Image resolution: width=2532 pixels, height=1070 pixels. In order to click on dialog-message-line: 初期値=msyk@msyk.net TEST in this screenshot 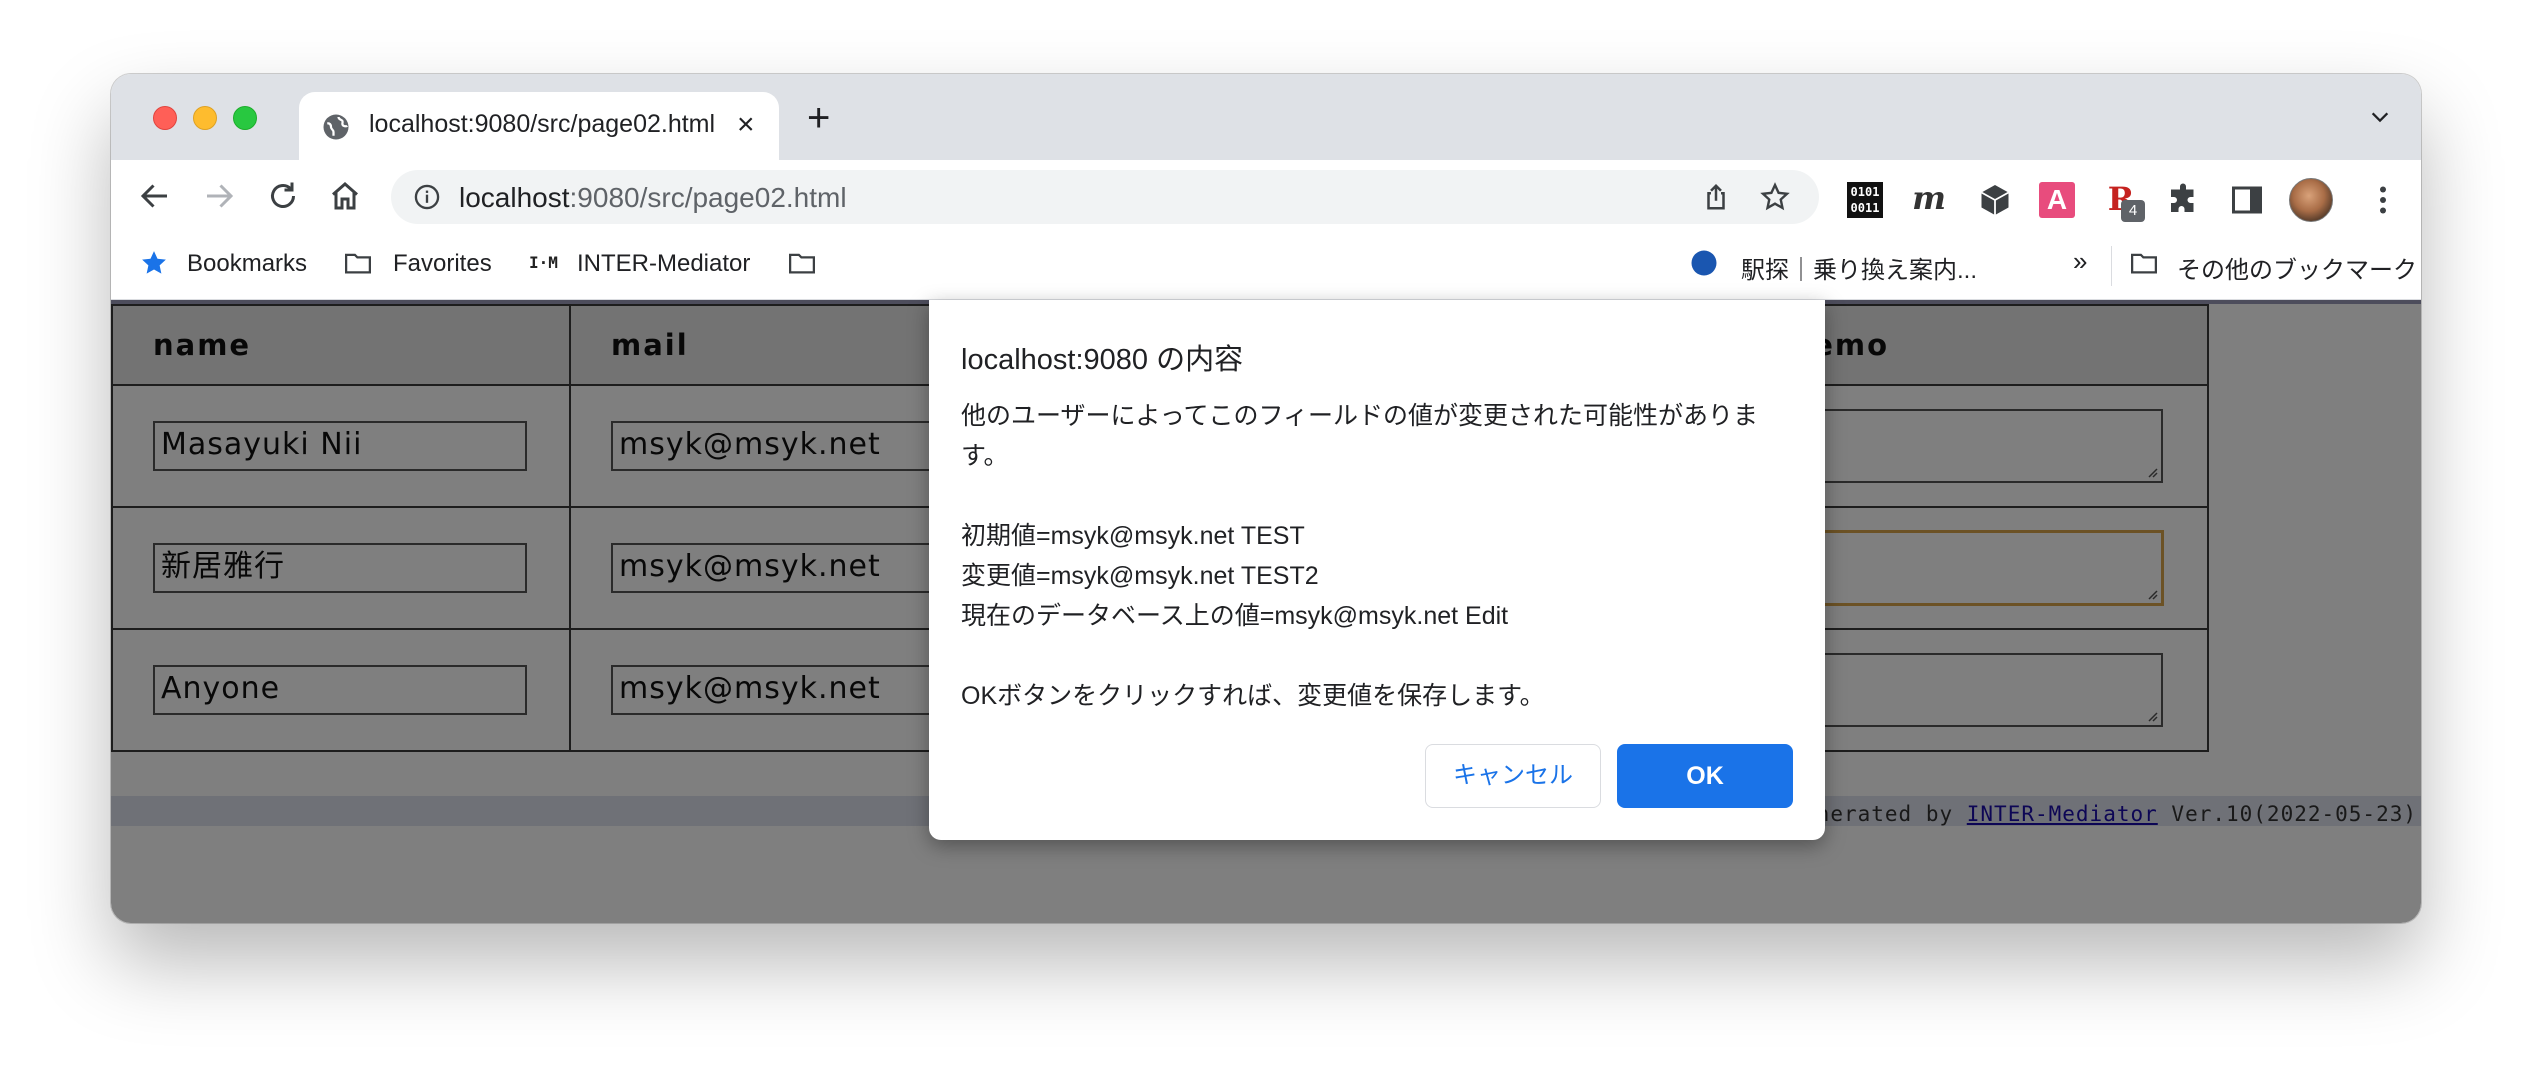, I will do `click(1133, 536)`.